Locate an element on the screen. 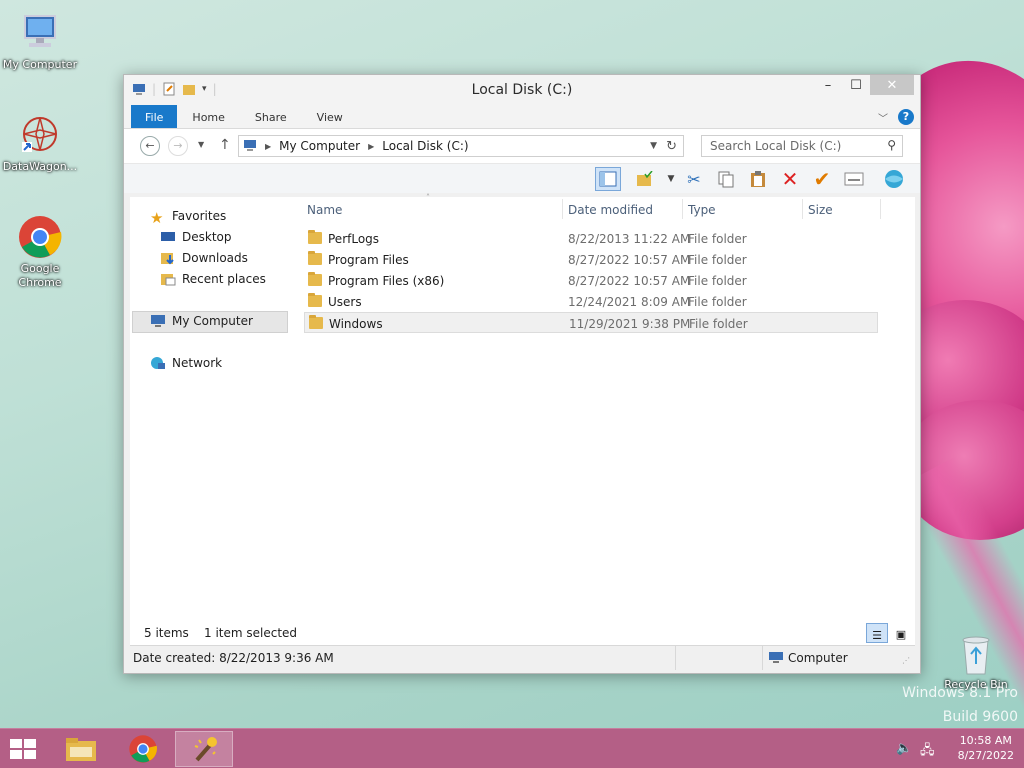 The width and height of the screenshot is (1024, 768). item-count: 5 items is located at coordinates (166, 633).